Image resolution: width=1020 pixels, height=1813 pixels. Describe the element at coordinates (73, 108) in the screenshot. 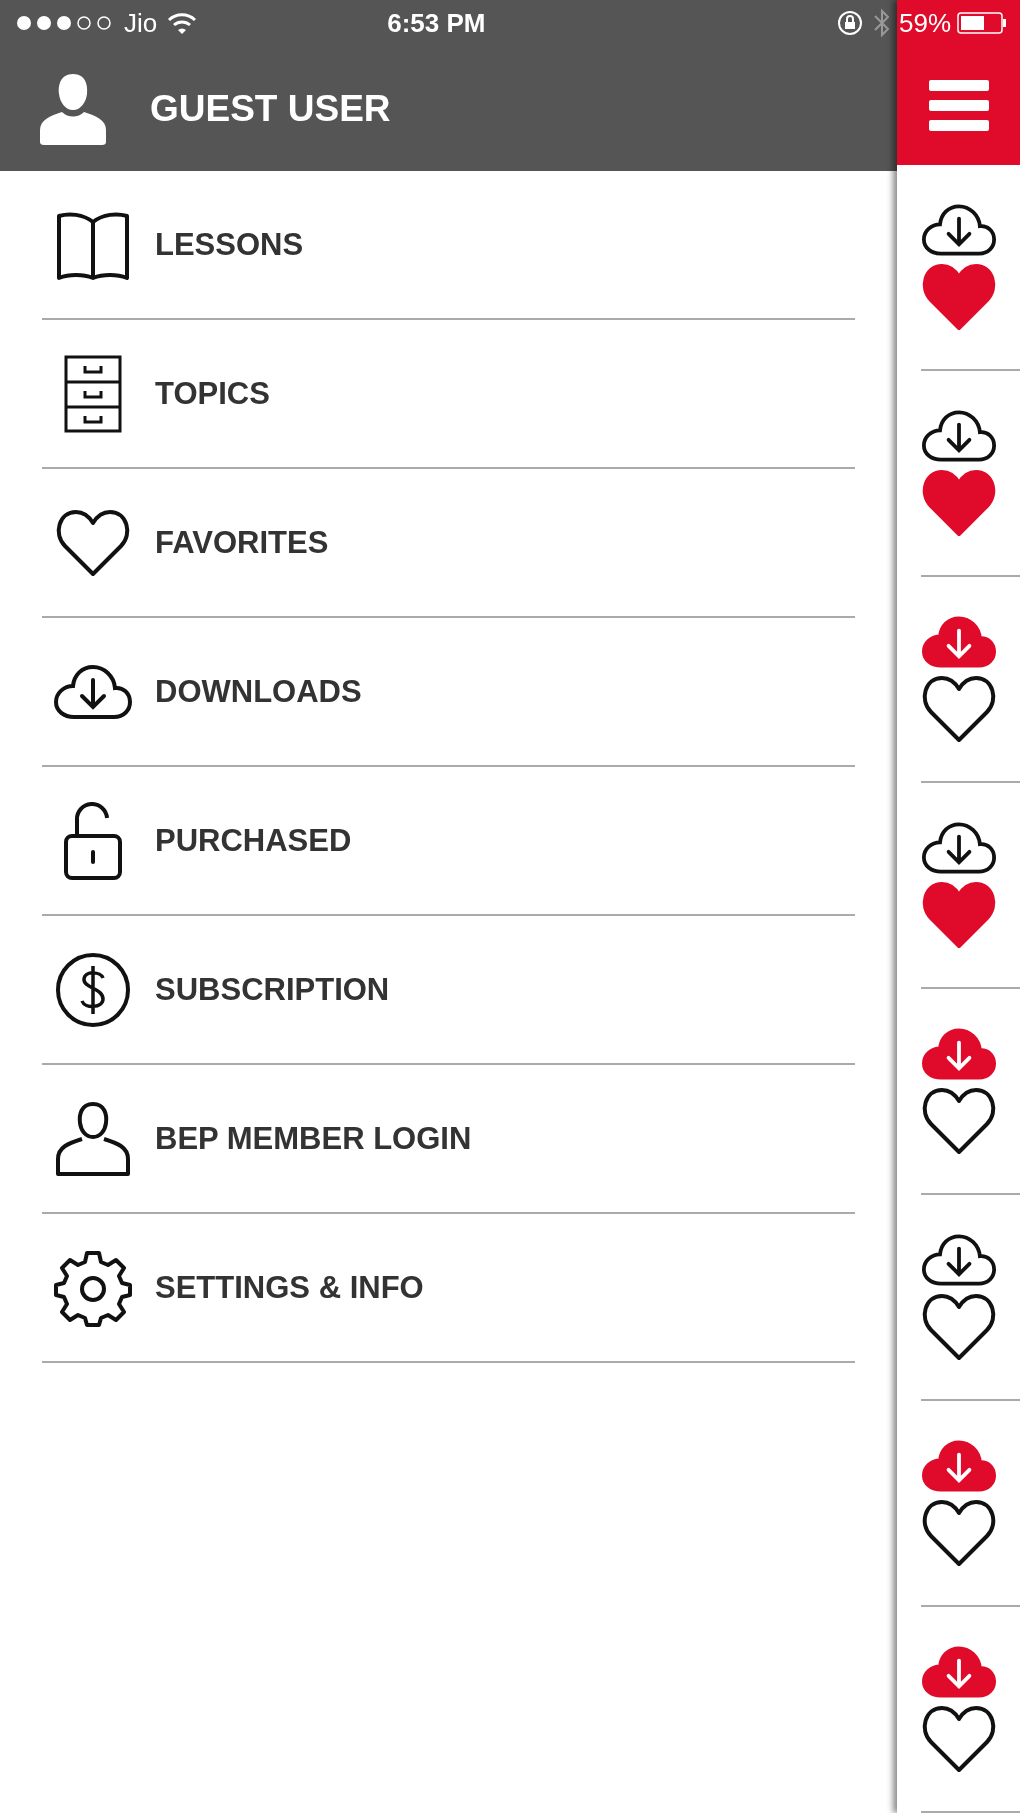

I see `user-icon` at that location.